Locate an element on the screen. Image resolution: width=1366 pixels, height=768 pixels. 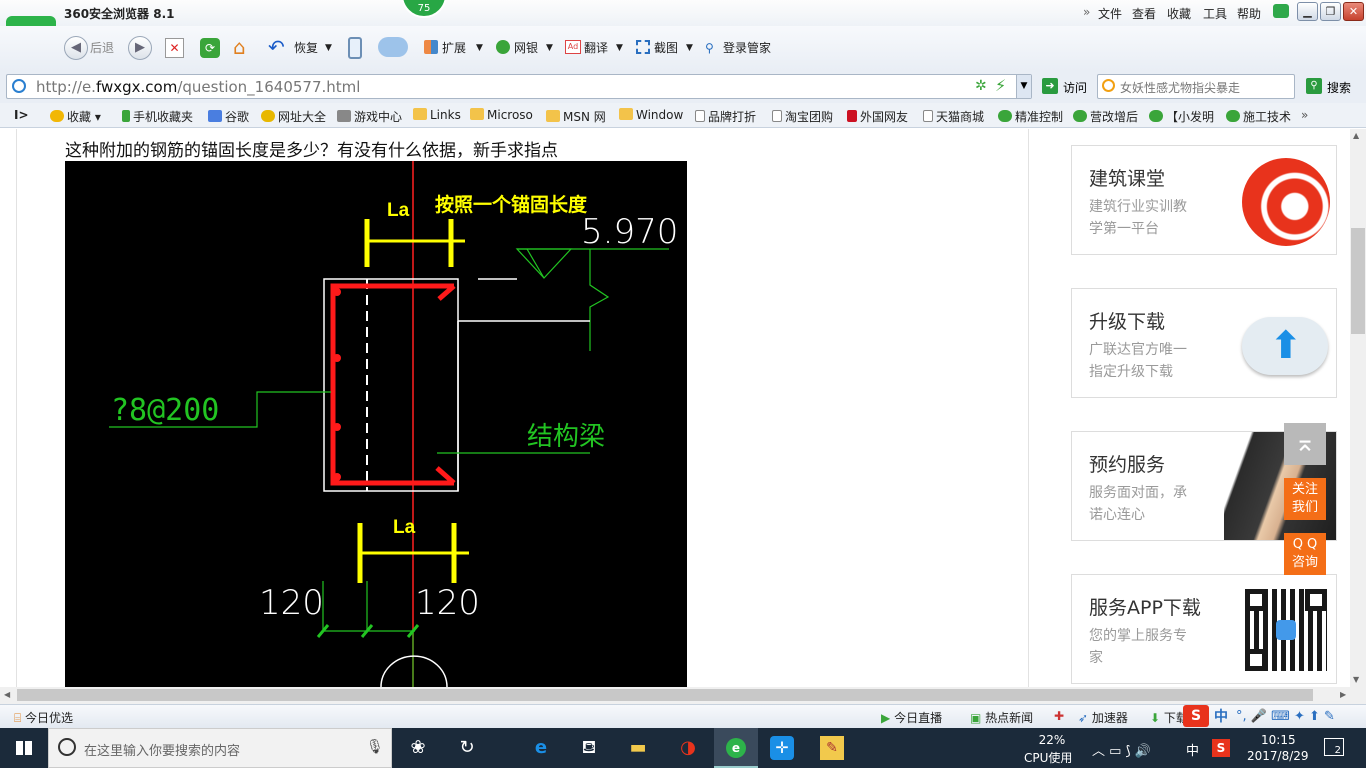
home-icon: ⌂ is located at coordinates (245, 47).